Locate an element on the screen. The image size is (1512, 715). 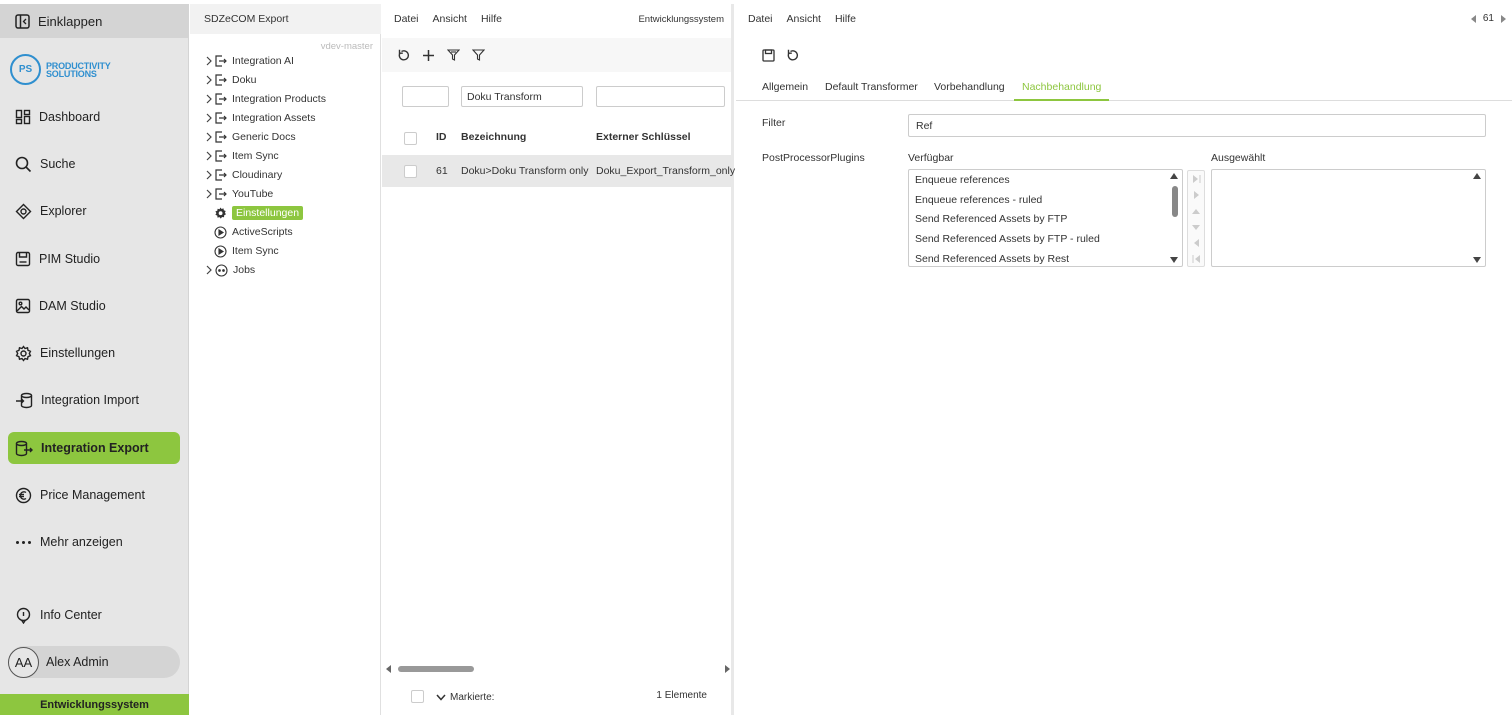
row-id: 61 is located at coordinates (442, 171).